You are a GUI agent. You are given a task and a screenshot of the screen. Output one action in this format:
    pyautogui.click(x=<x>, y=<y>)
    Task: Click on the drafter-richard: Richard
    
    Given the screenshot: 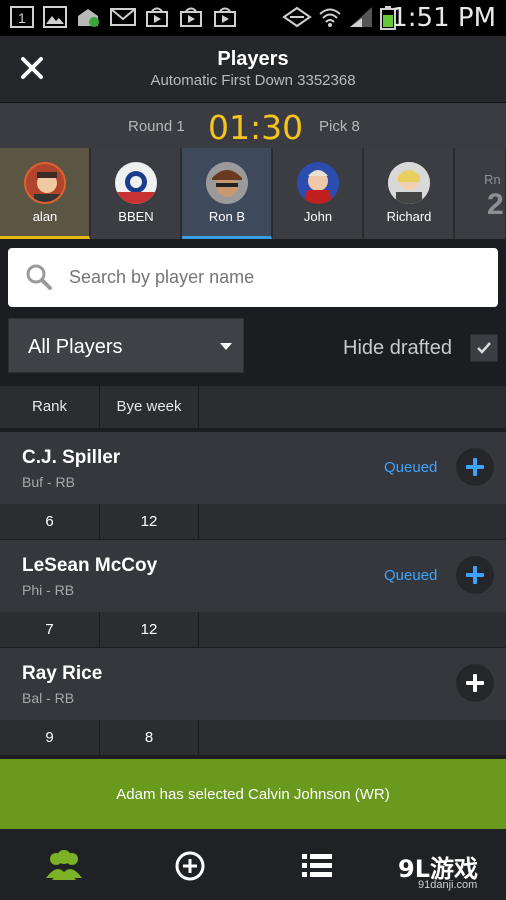 What is the action you would take?
    pyautogui.click(x=409, y=193)
    